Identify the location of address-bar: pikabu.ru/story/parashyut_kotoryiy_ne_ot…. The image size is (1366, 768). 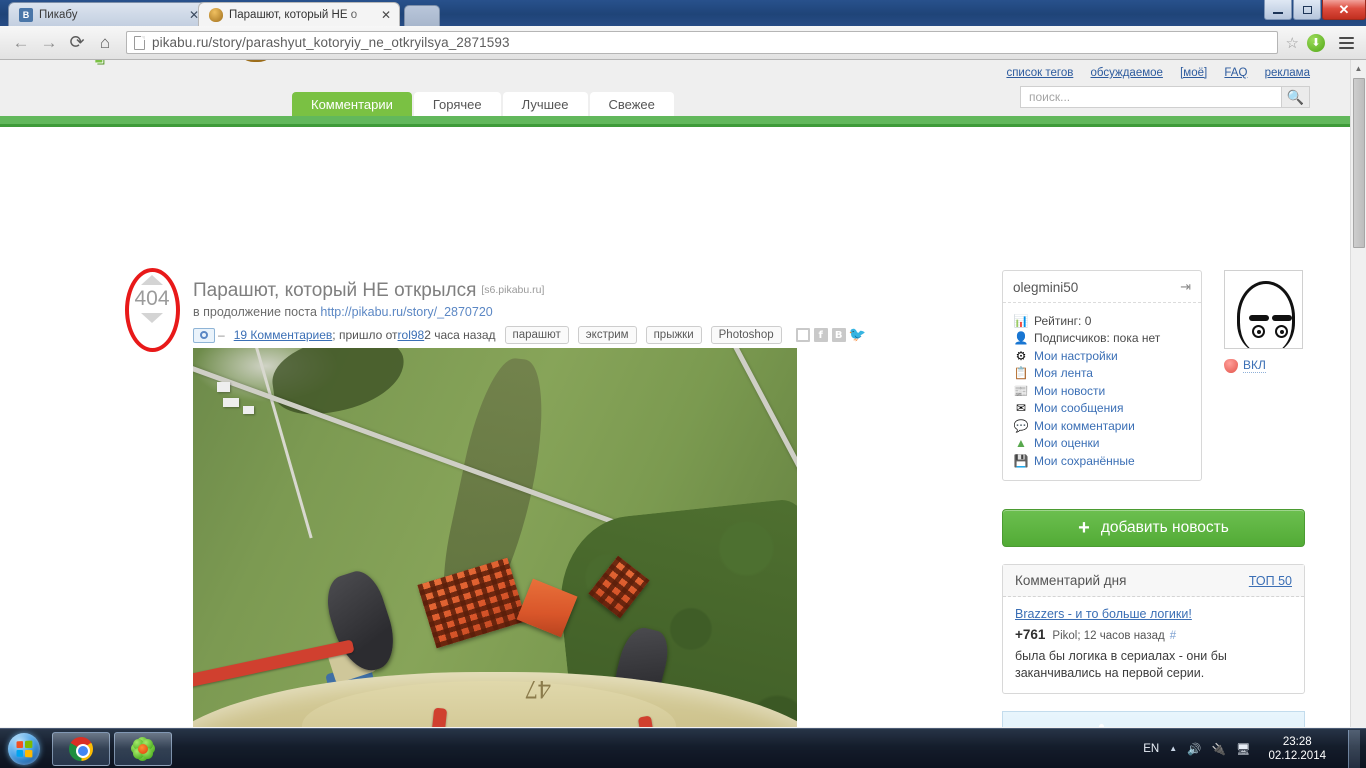
(702, 42).